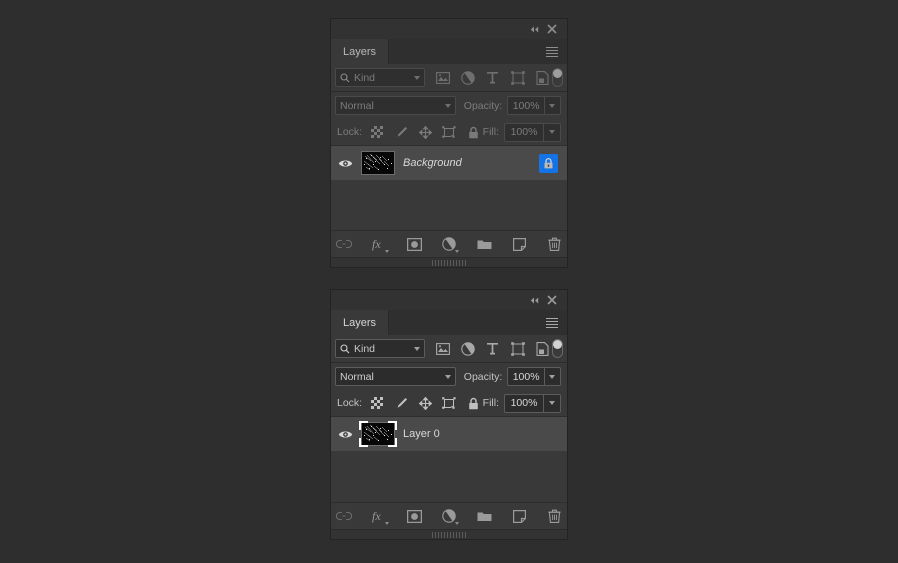 This screenshot has height=563, width=898. I want to click on blend-mode-value: Normal, so click(357, 105).